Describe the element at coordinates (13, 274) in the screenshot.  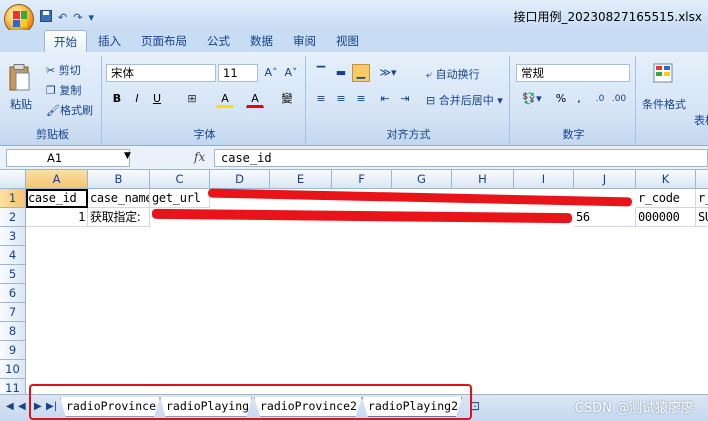
I see `row-header-5: 5` at that location.